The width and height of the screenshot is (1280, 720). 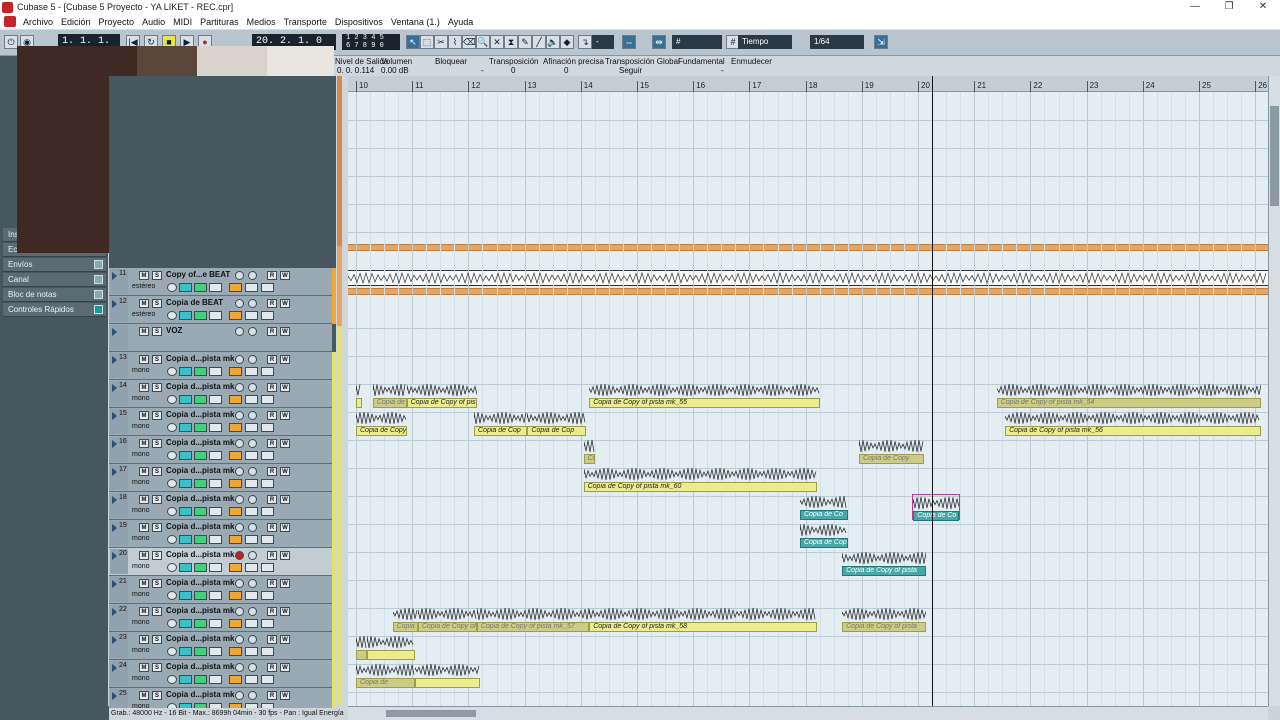 What do you see at coordinates (447, 619) in the screenshot?
I see `audio-event: Copia de Copy of` at bounding box center [447, 619].